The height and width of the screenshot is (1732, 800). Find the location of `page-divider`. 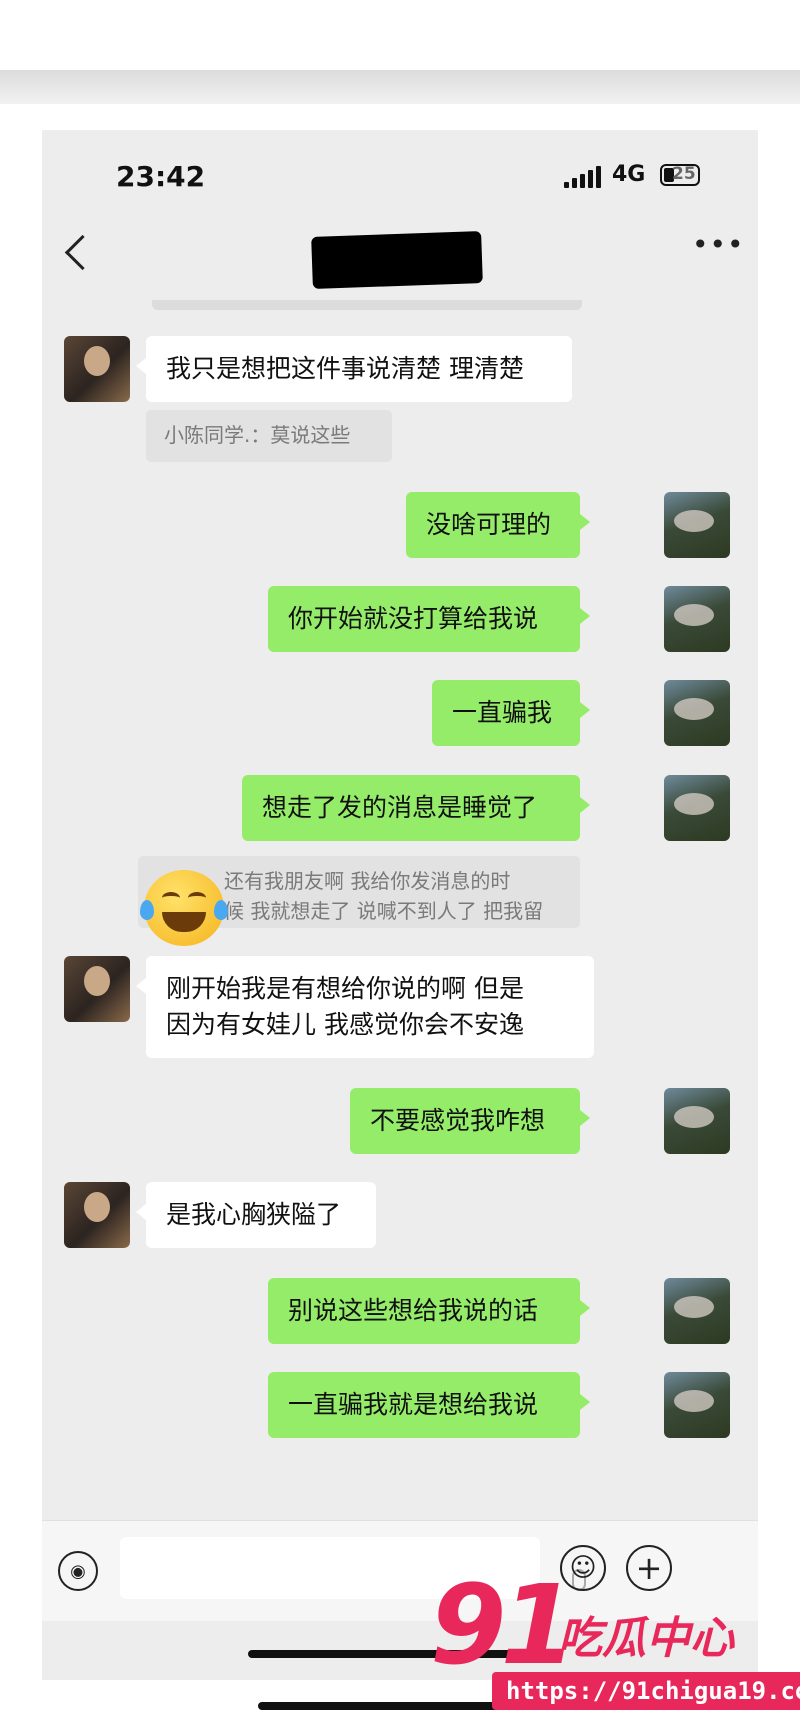

page-divider is located at coordinates (400, 87).